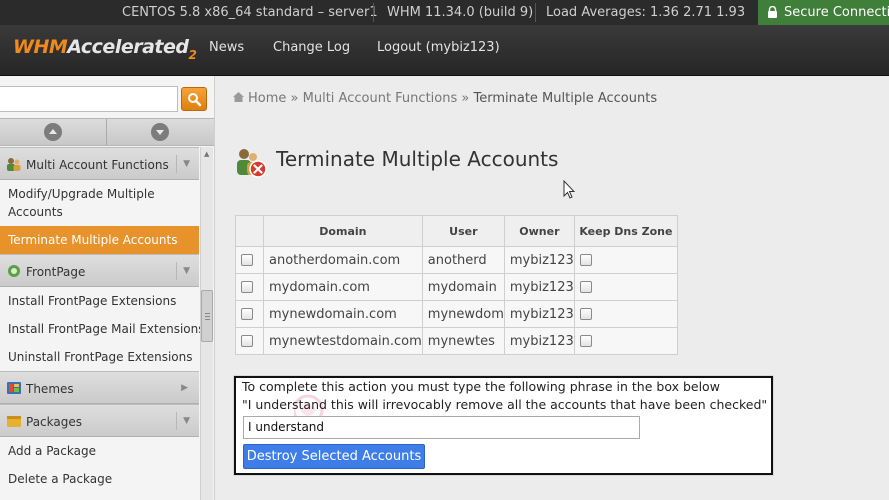  What do you see at coordinates (646, 12) in the screenshot?
I see `load-averages: Load Averages: 1.36 2.71 1.93` at bounding box center [646, 12].